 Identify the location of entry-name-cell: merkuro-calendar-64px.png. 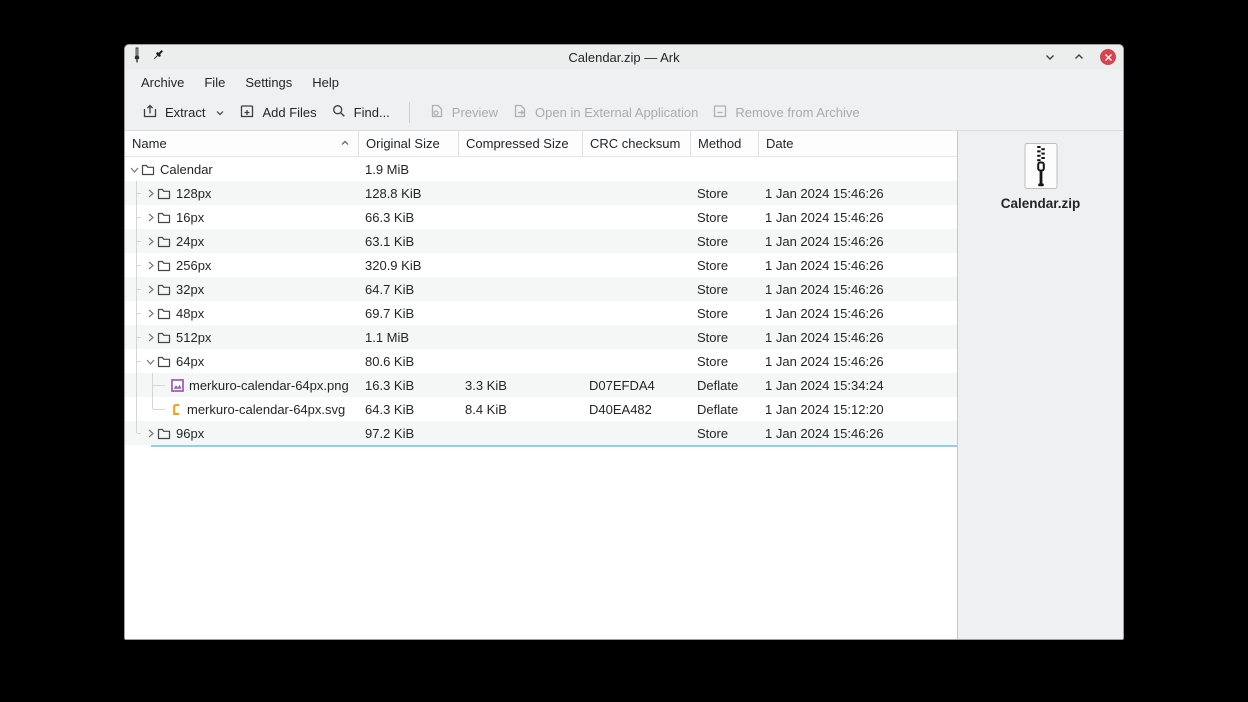
(241, 385).